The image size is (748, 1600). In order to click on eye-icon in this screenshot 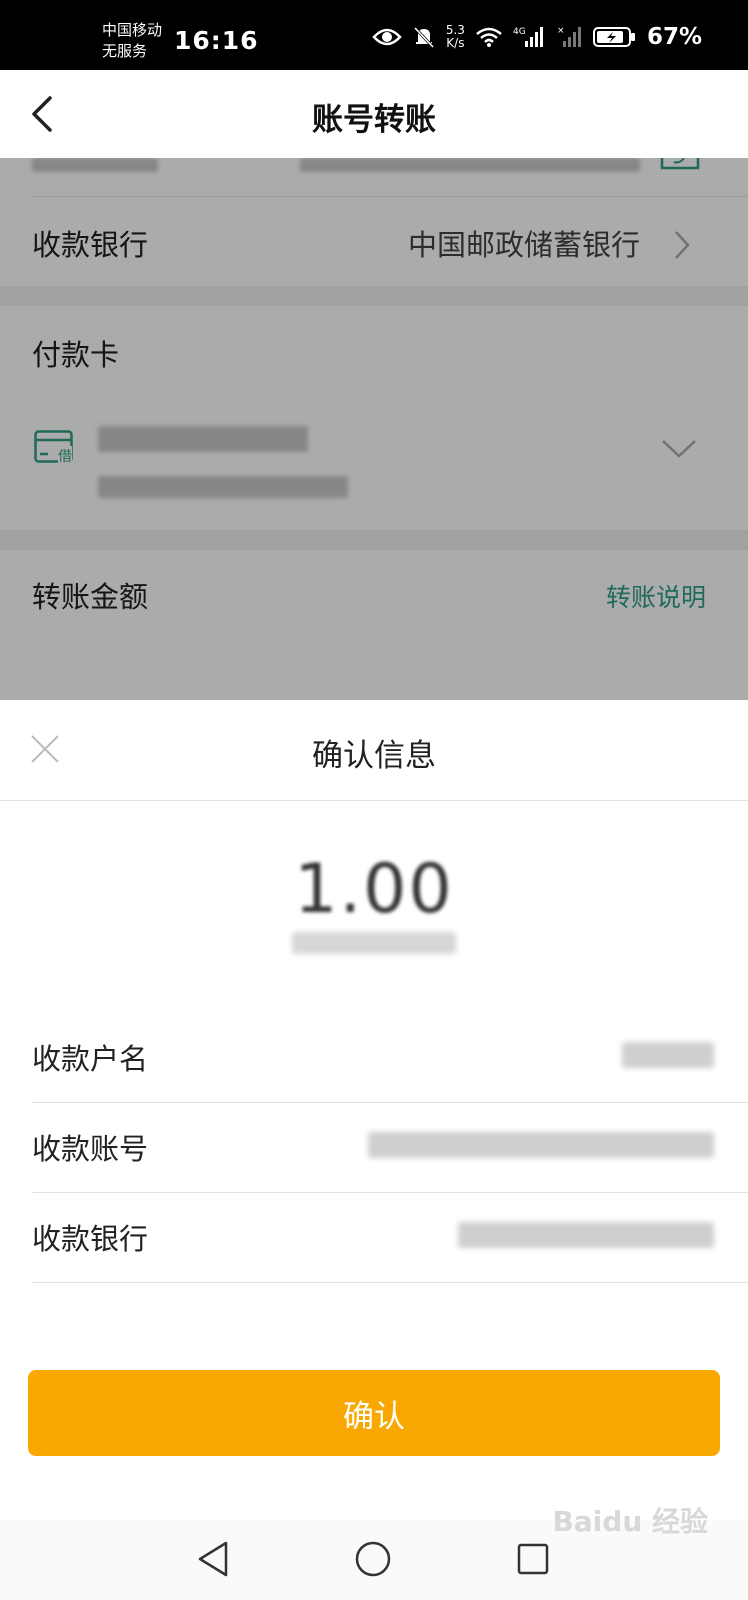, I will do `click(387, 37)`.